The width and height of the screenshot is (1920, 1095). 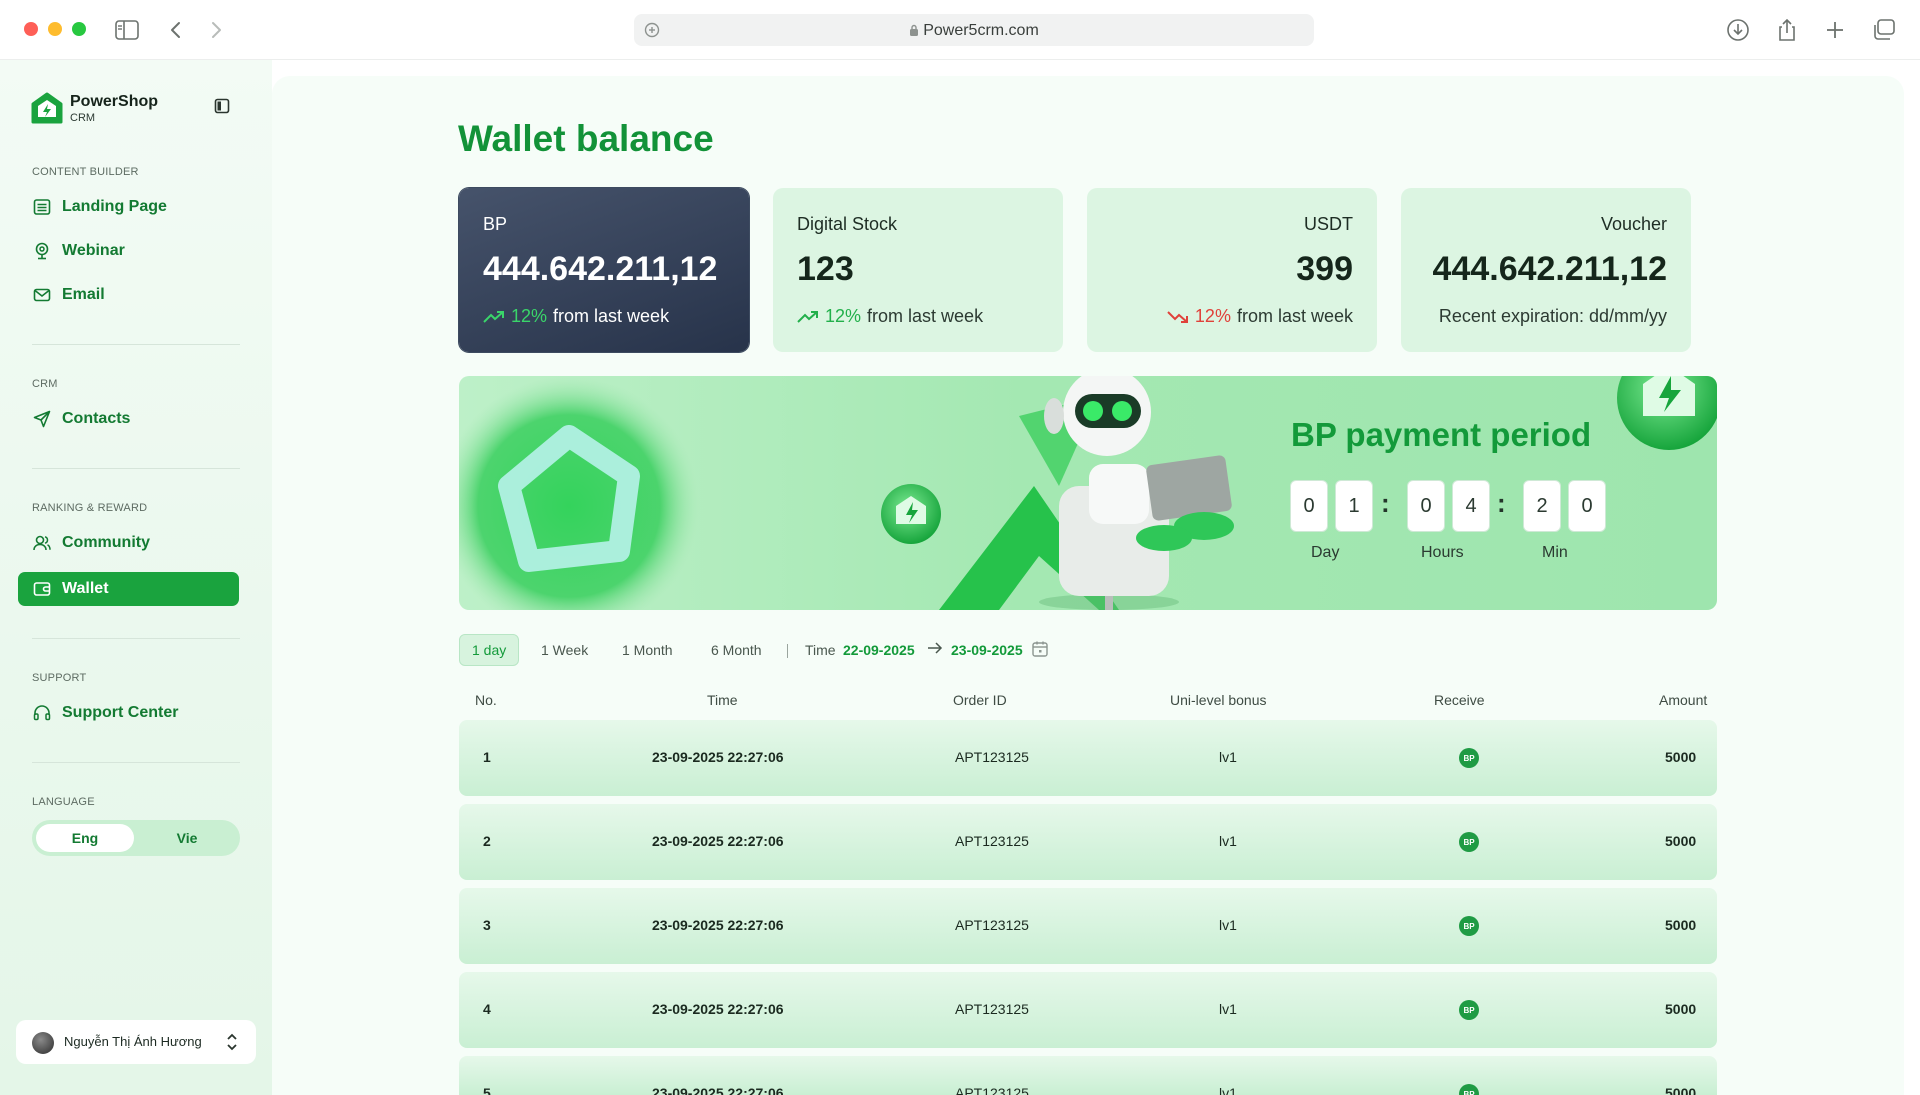 I want to click on filter-separator, so click(x=787, y=651).